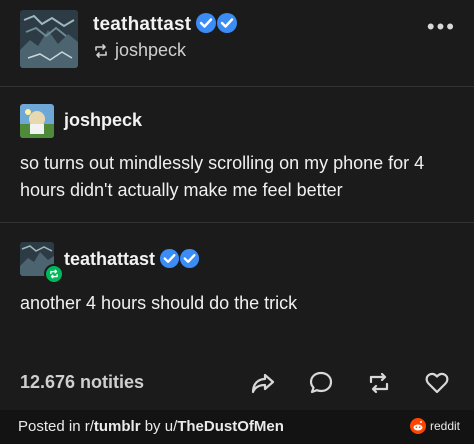 Image resolution: width=474 pixels, height=444 pixels. What do you see at coordinates (37, 121) in the screenshot?
I see `original-author-avatar` at bounding box center [37, 121].